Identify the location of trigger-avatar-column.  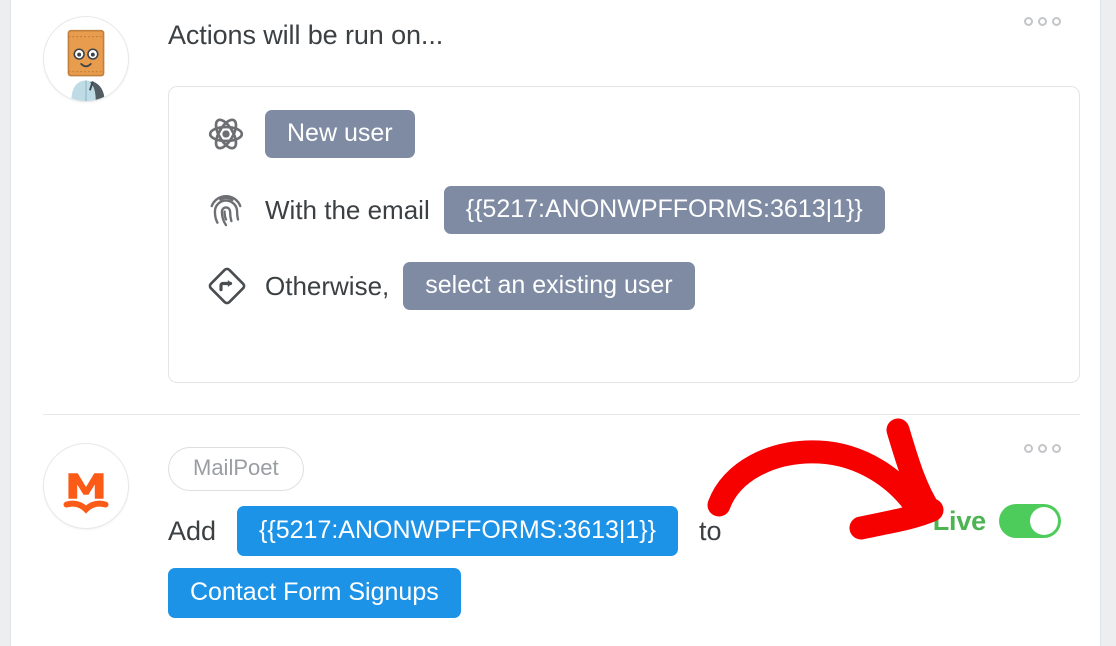
(86, 59).